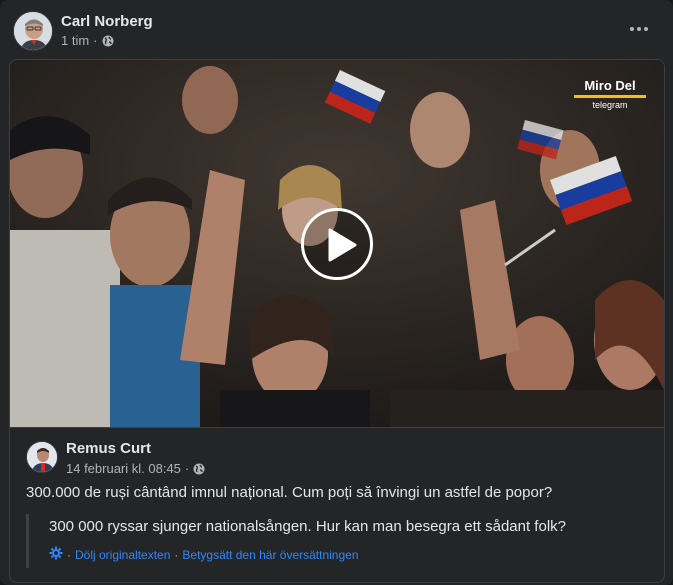 The width and height of the screenshot is (673, 585). I want to click on shared-post-meta: 14 februari kl. 08:45 ·, so click(135, 468).